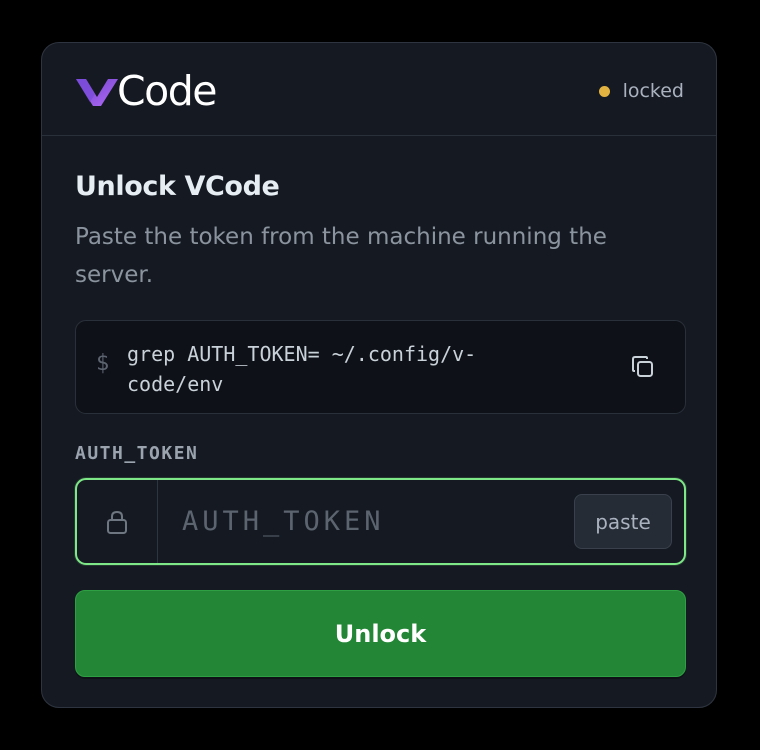 The image size is (760, 750). I want to click on copy-icon, so click(643, 367).